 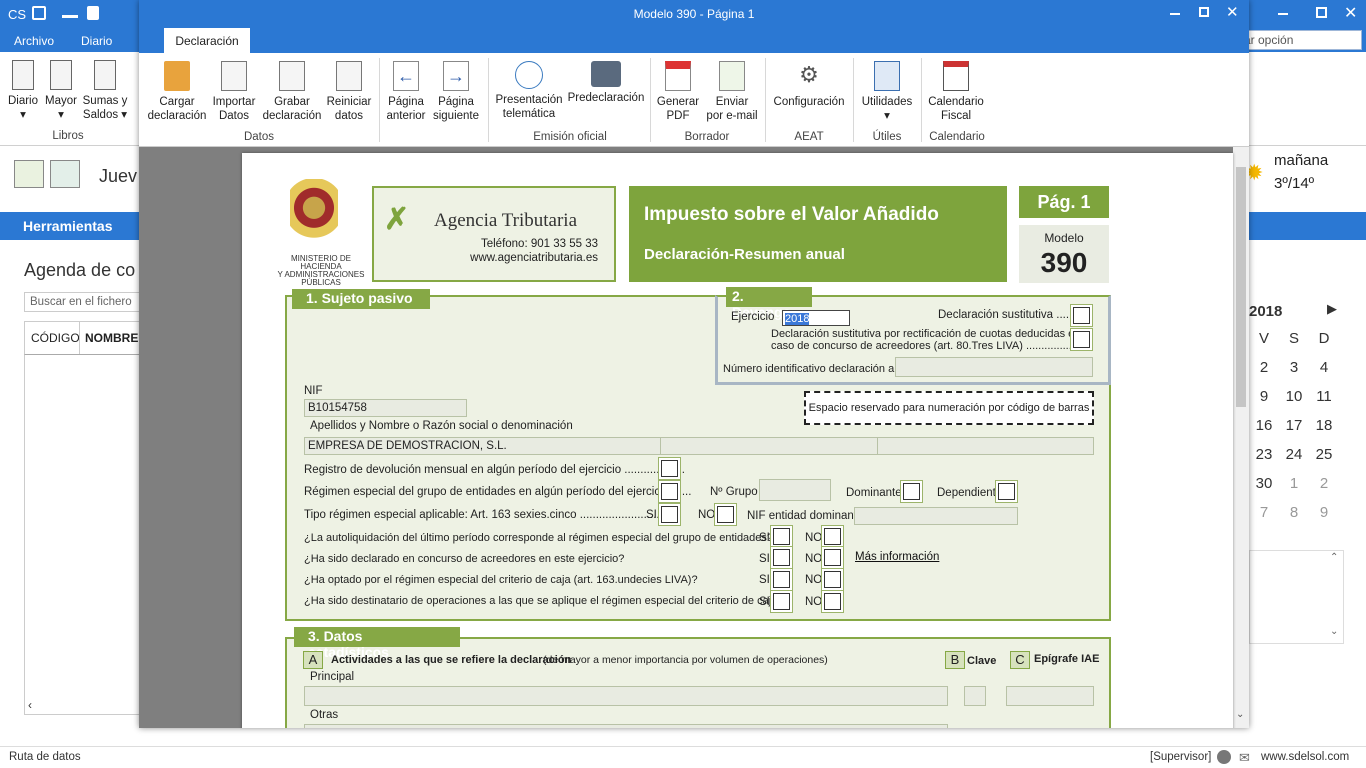 What do you see at coordinates (65, 174) in the screenshot?
I see `image-icon` at bounding box center [65, 174].